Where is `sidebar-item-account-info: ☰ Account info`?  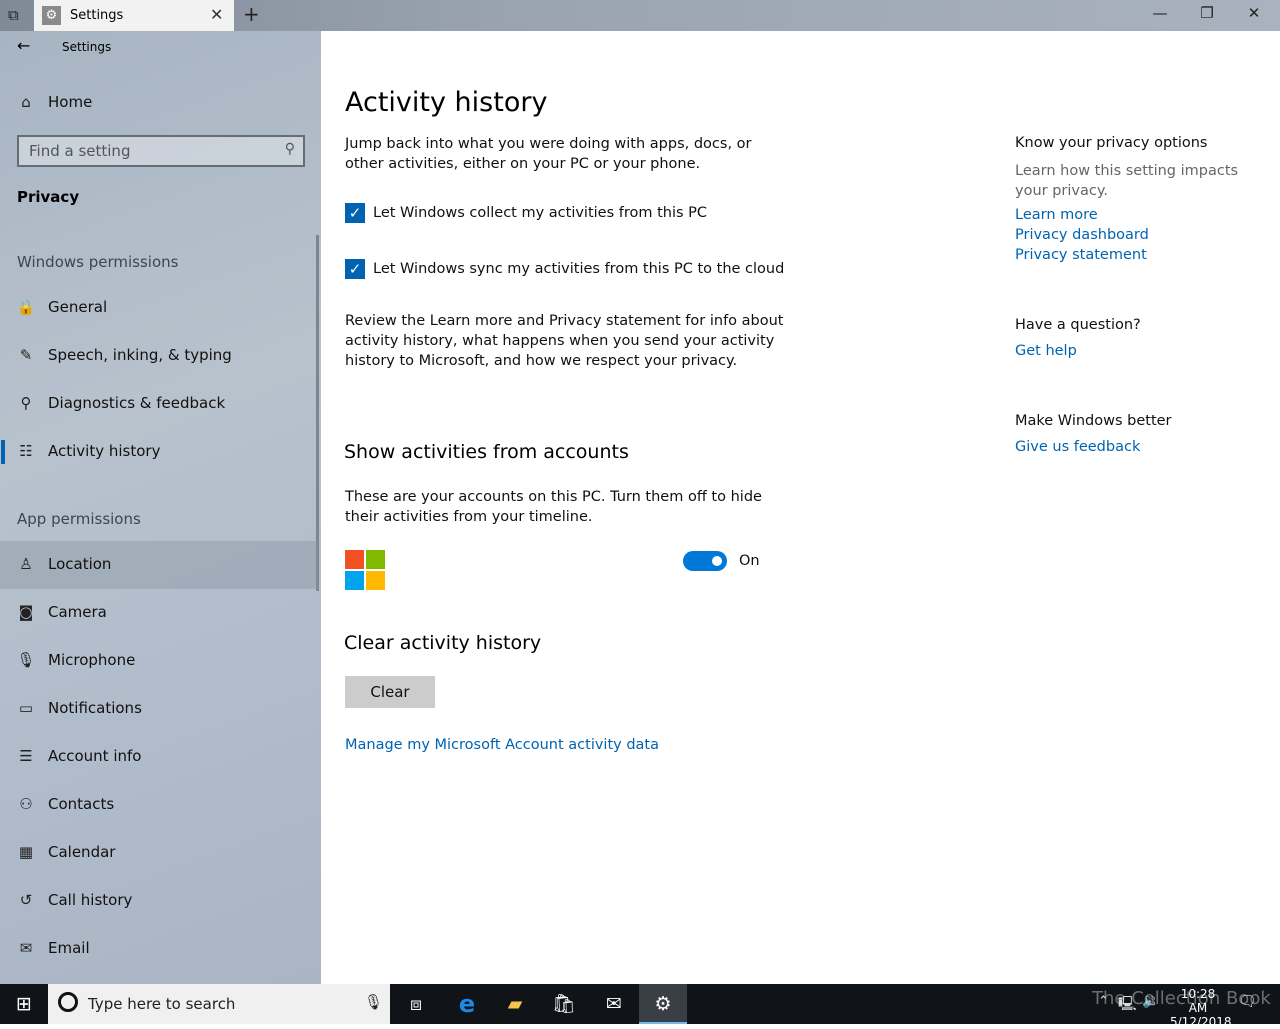 sidebar-item-account-info: ☰ Account info is located at coordinates (159, 757).